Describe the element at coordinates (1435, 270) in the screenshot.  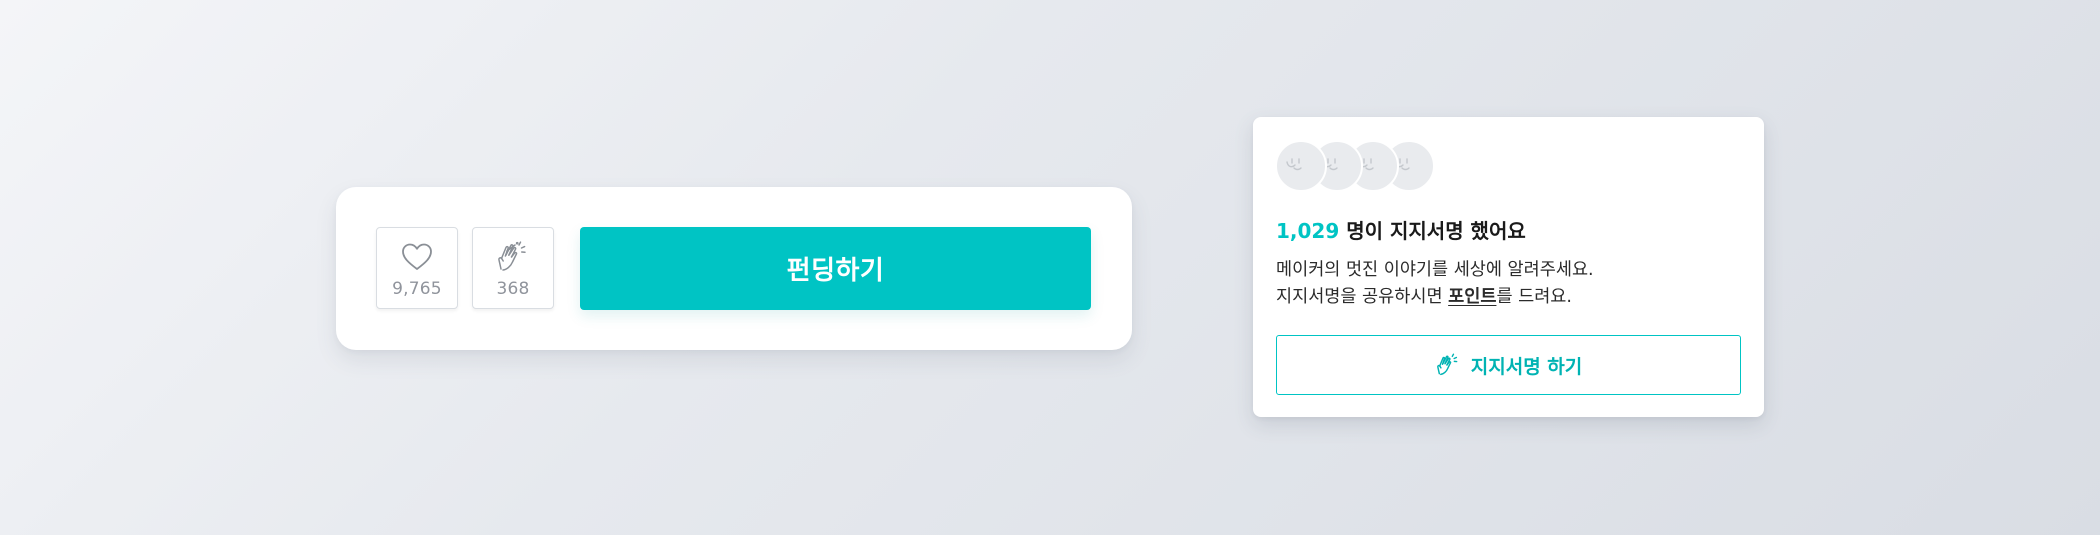
I see `support-description-line-1: 메이커의 멋진 이야기를 세상에 알려주세요.` at that location.